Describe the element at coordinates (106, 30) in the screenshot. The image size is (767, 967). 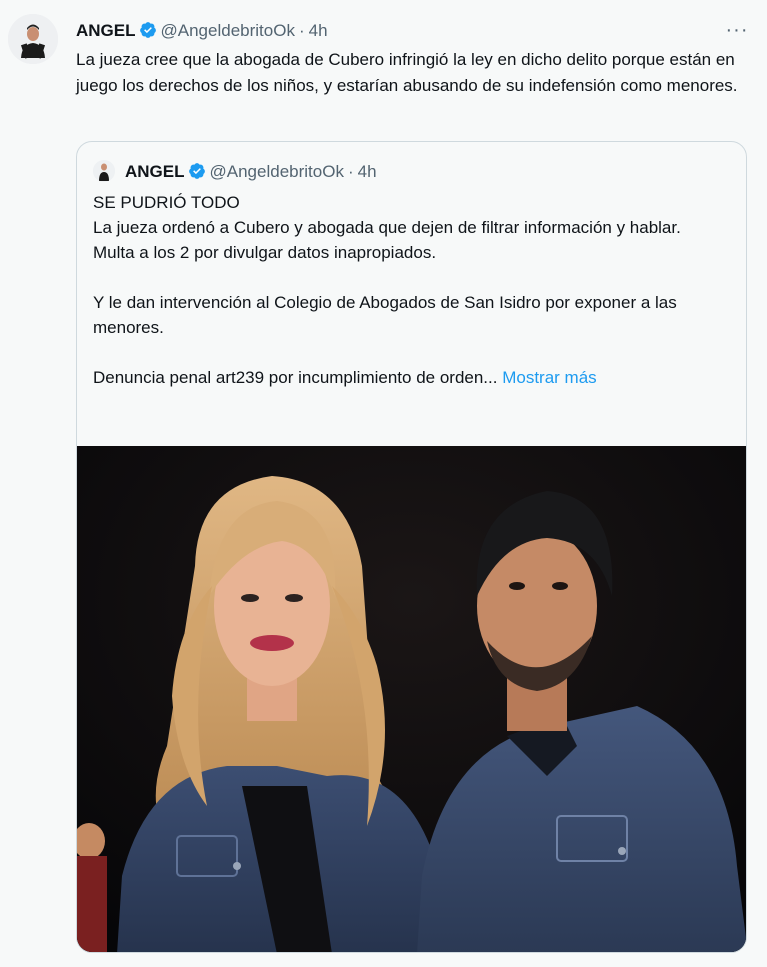
I see `author-name: ANGEL` at that location.